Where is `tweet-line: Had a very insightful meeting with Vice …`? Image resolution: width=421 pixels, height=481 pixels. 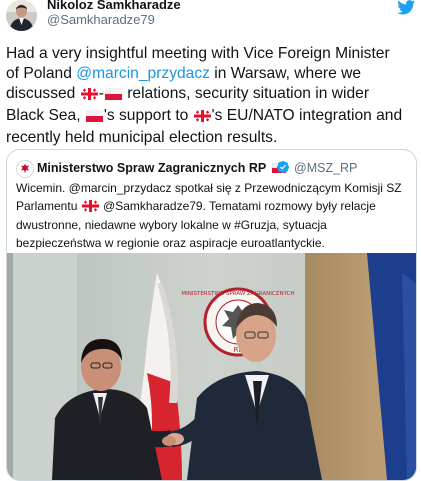 tweet-line: Had a very insightful meeting with Vice … is located at coordinates (211, 54).